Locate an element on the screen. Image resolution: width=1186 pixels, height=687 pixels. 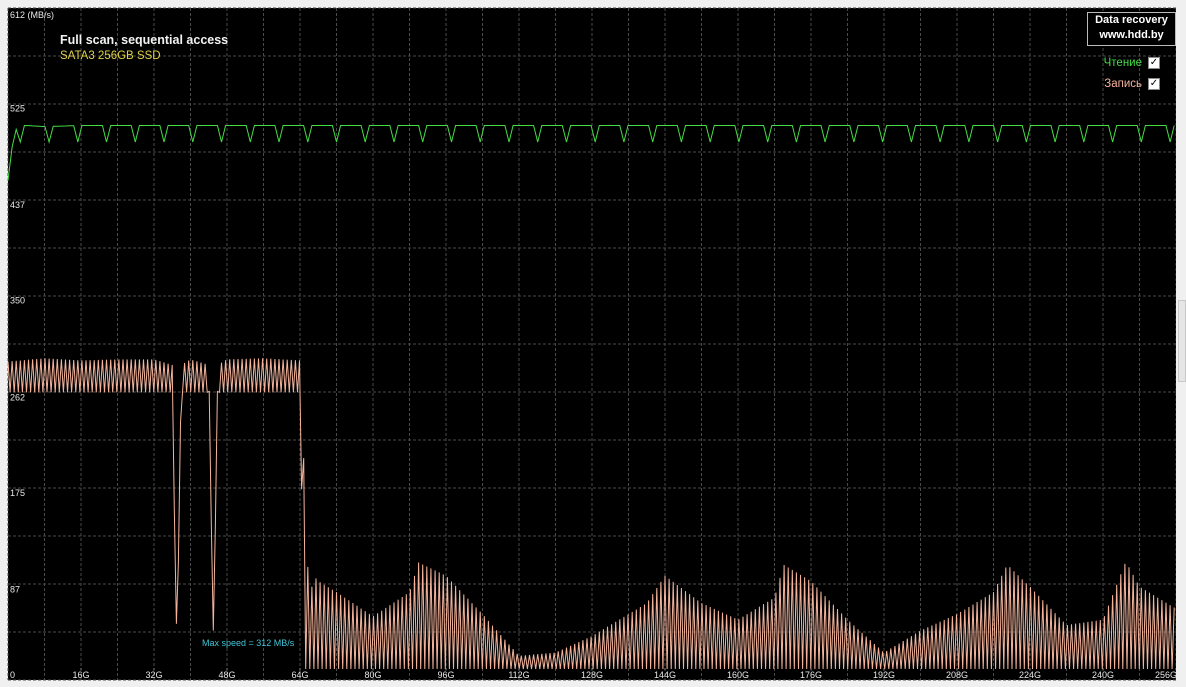
x-tick-label: 32G is located at coordinates (153, 675).